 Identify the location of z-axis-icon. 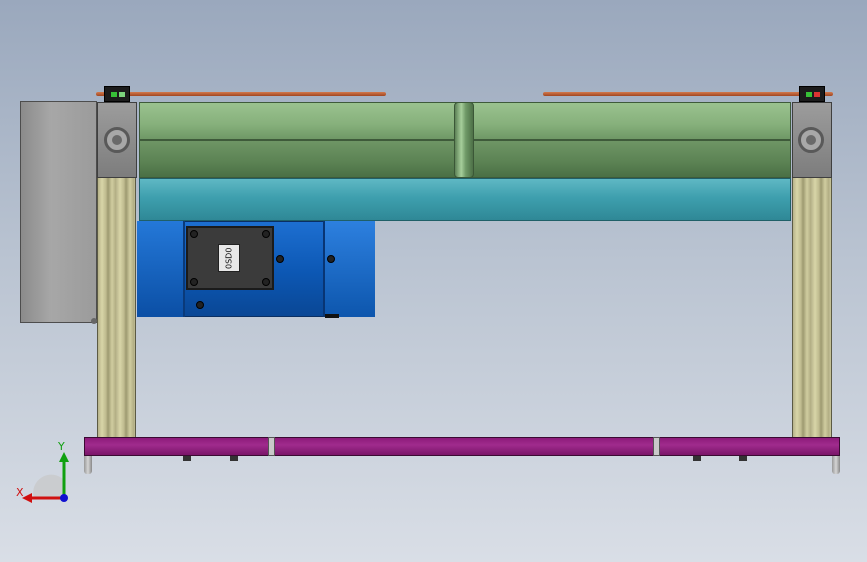
(64, 498).